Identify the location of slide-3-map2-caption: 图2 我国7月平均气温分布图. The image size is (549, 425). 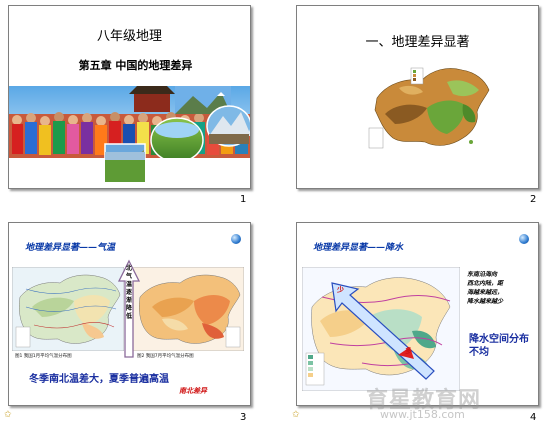
(165, 356).